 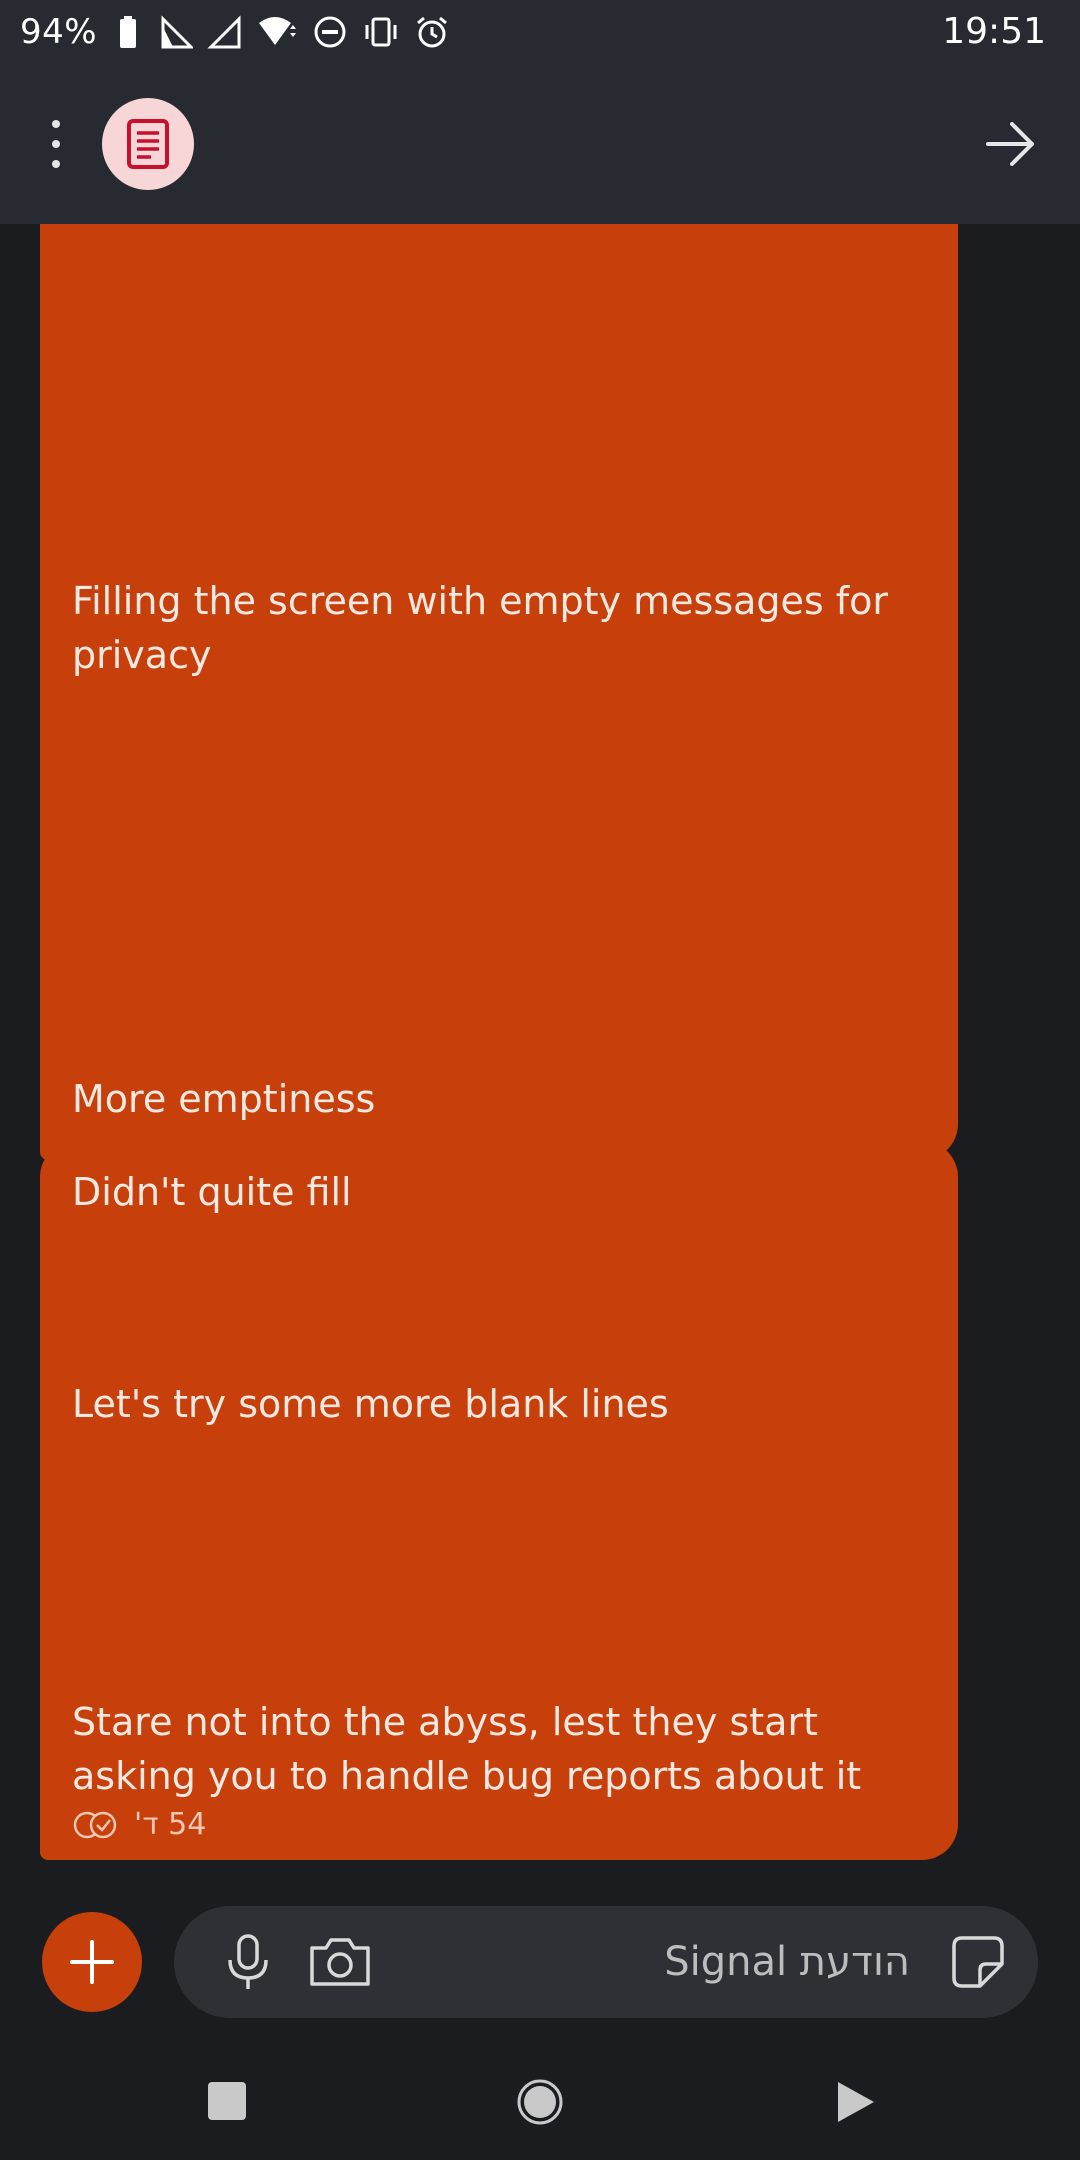 I want to click on status-bar: 94% 19:51, so click(x=540, y=32).